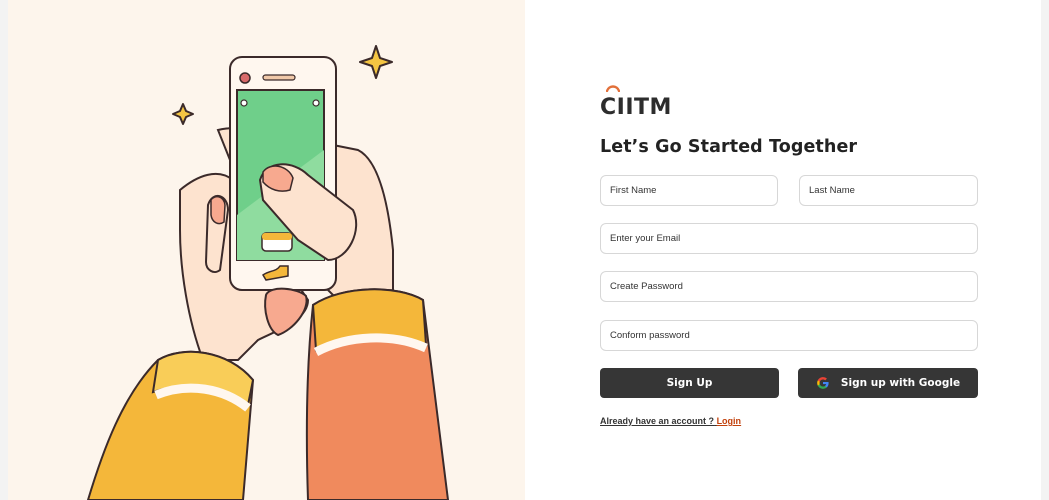 This screenshot has width=1049, height=500. What do you see at coordinates (789, 238) in the screenshot?
I see `email-field` at bounding box center [789, 238].